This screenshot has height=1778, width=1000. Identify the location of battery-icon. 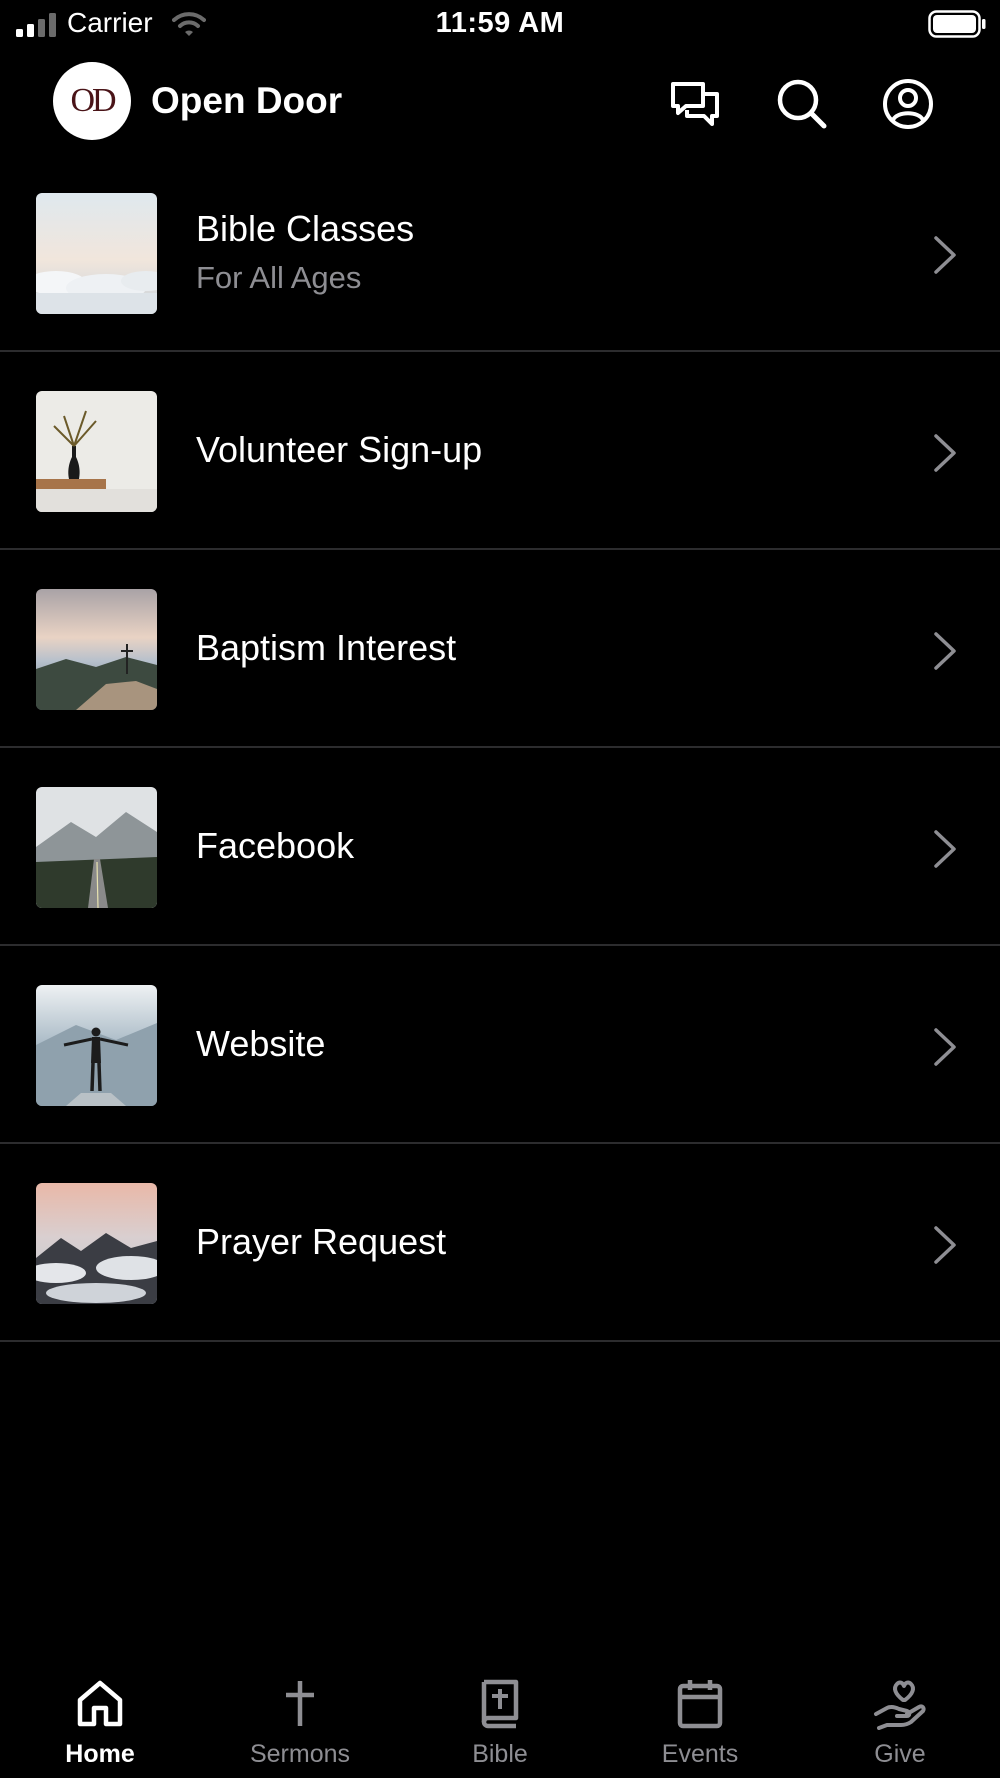
(957, 24).